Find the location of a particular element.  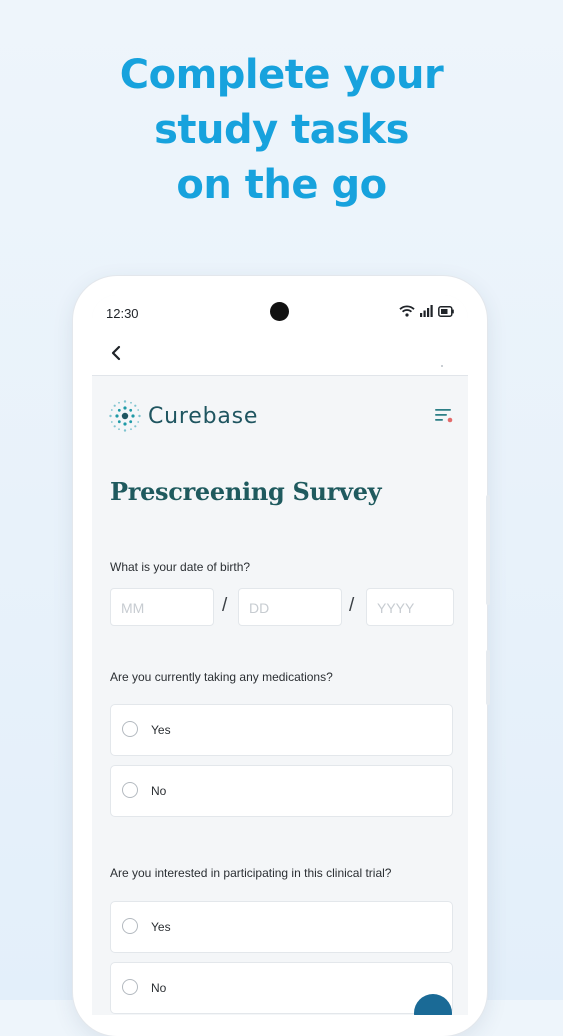

headline-line-2: study tasks is located at coordinates (281, 130).